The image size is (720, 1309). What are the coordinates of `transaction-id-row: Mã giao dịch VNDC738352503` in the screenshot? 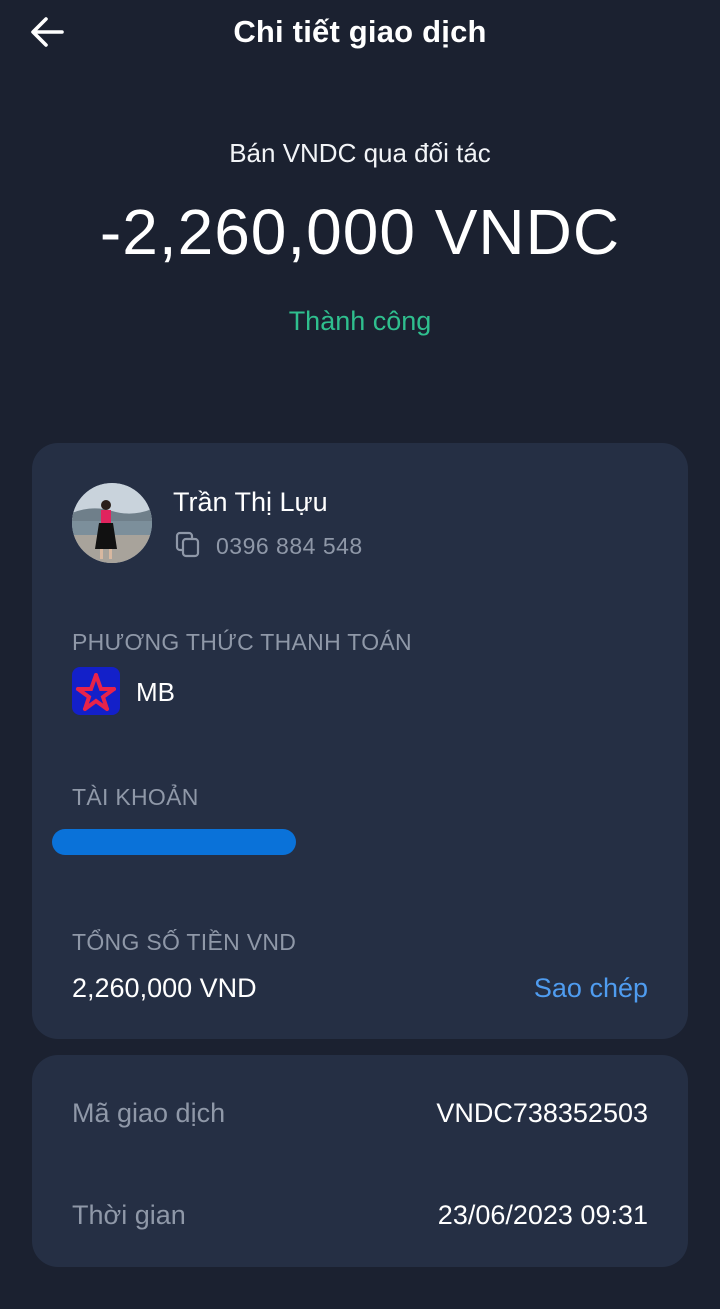 It's located at (360, 1118).